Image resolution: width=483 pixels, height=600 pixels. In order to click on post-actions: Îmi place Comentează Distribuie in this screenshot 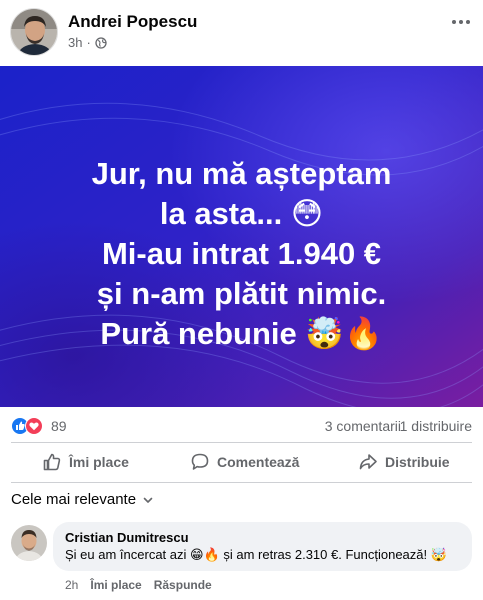, I will do `click(241, 462)`.